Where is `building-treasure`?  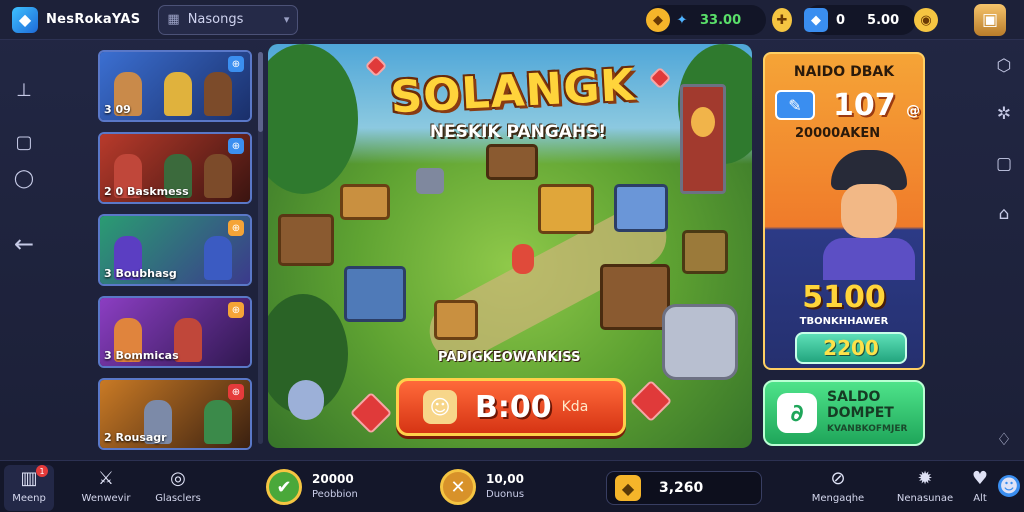 building-treasure is located at coordinates (635, 297).